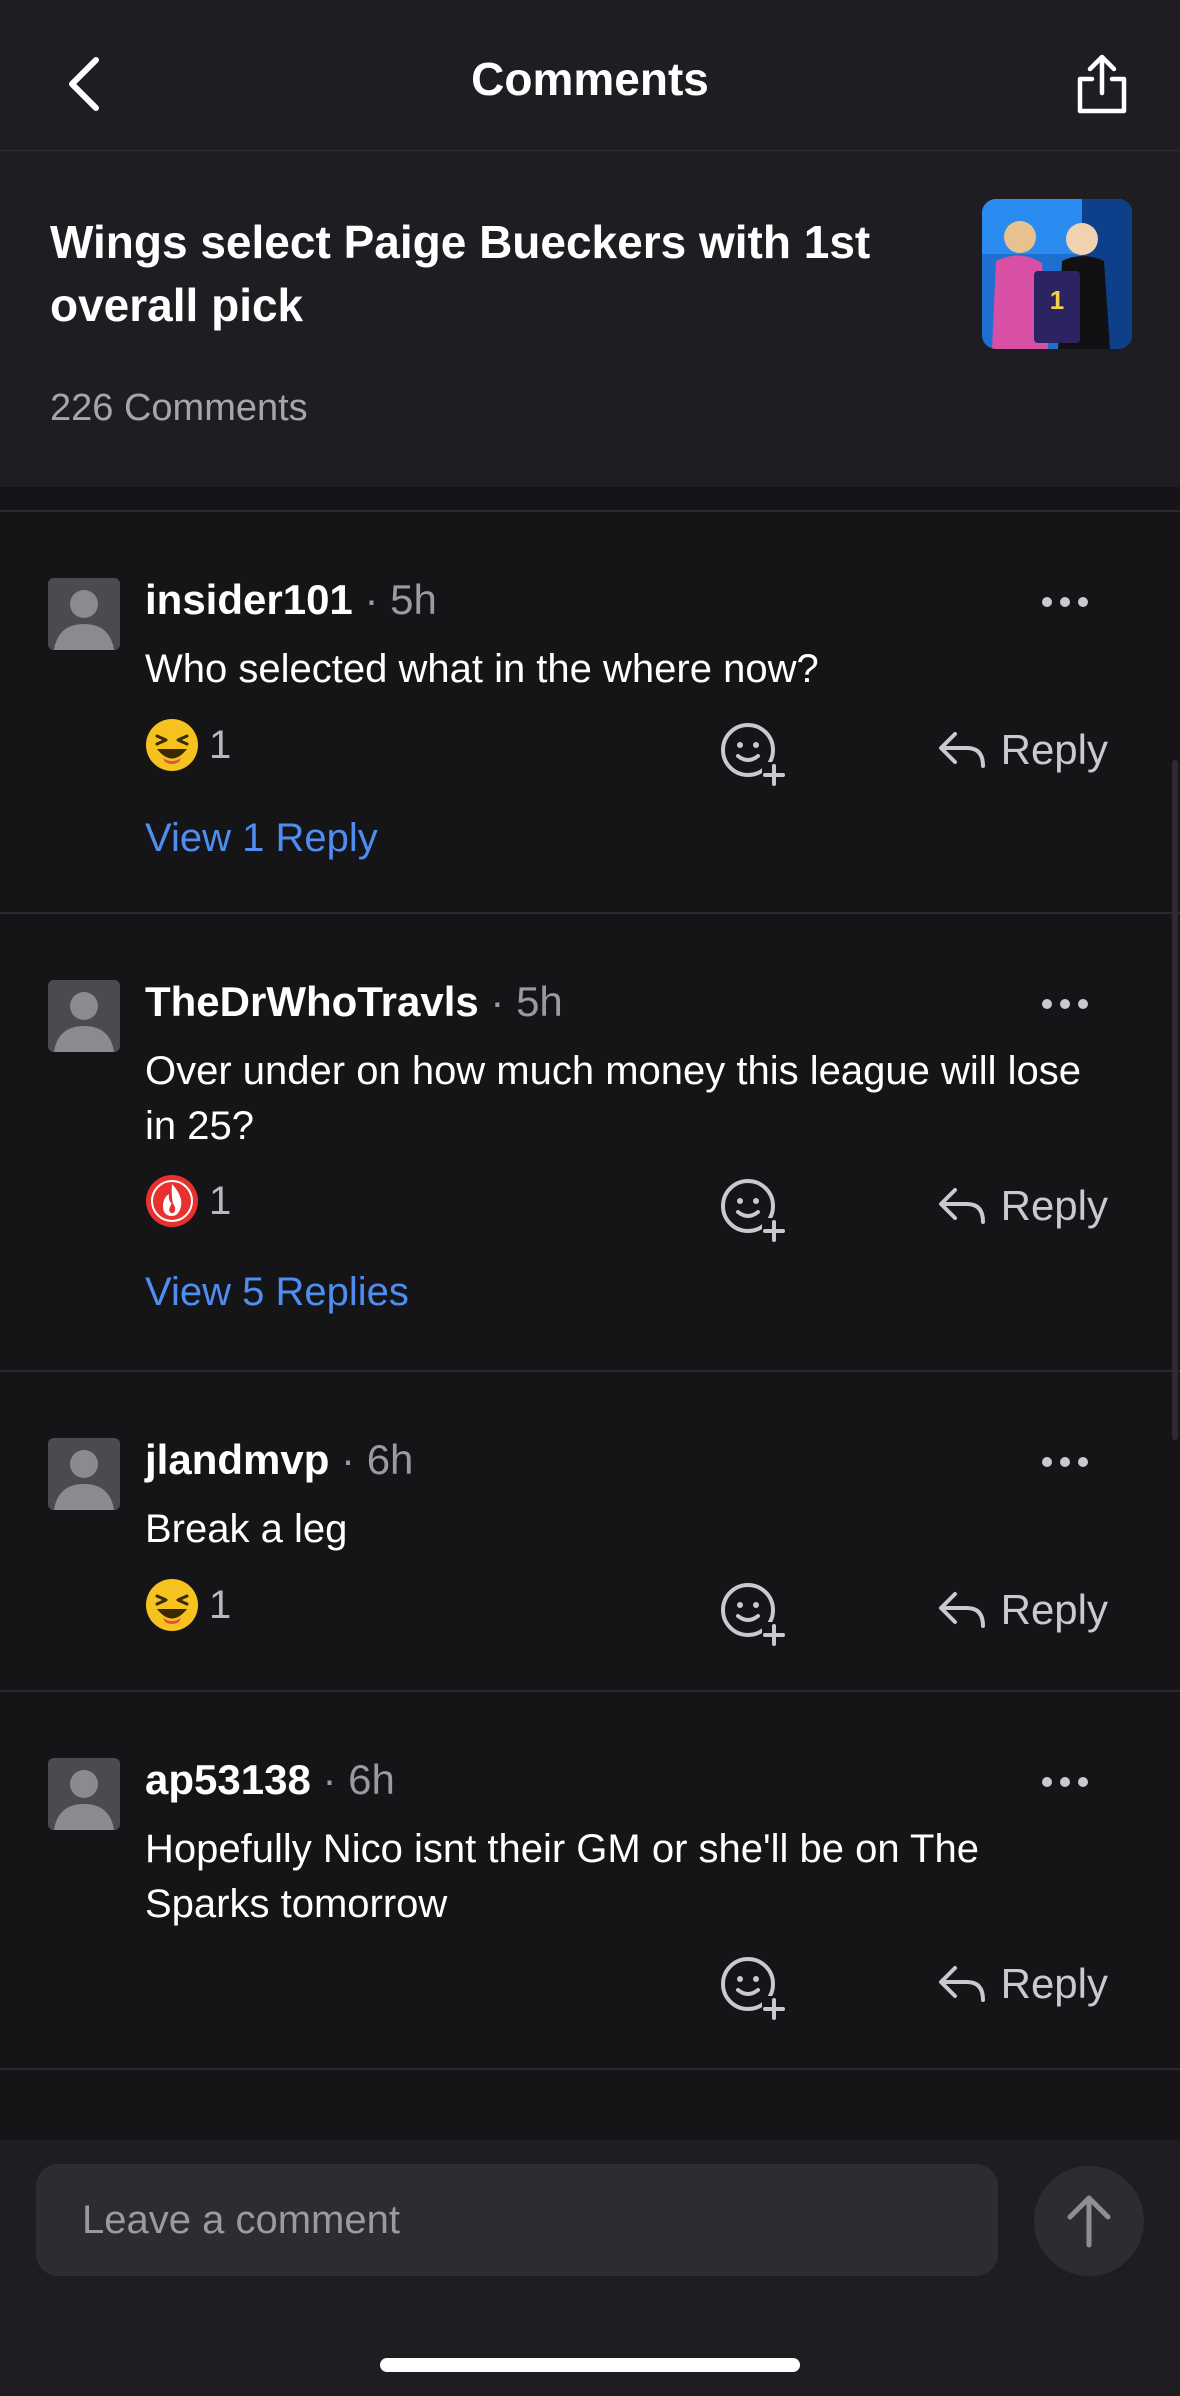  What do you see at coordinates (179, 408) in the screenshot?
I see `comment-count: 226 Comments` at bounding box center [179, 408].